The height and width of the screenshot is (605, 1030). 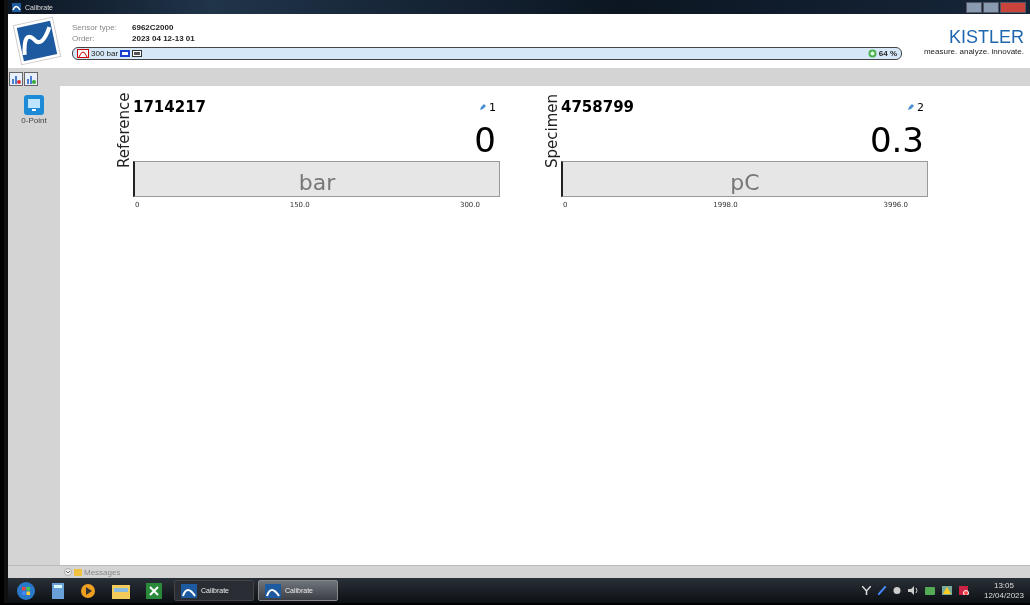 I want to click on chevron-icon, so click(x=68, y=572).